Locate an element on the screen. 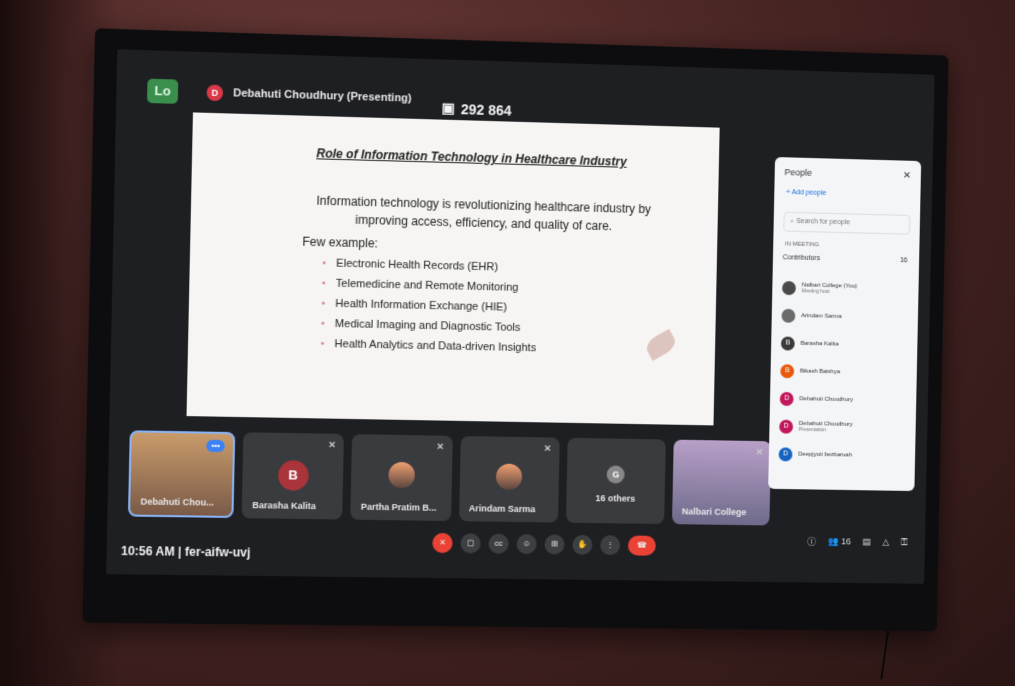  lock-icon: ⚿ is located at coordinates (904, 542).